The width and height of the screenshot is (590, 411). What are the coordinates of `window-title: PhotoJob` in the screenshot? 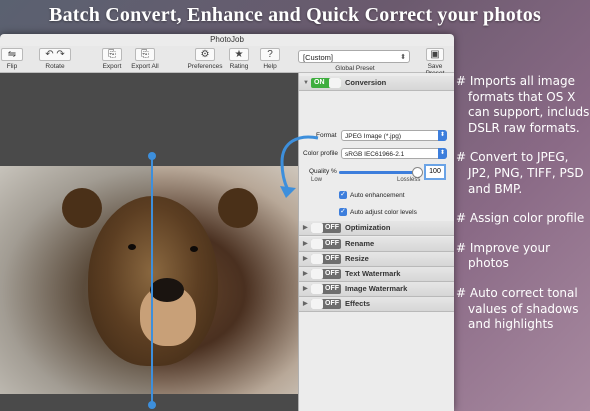 It's located at (227, 39).